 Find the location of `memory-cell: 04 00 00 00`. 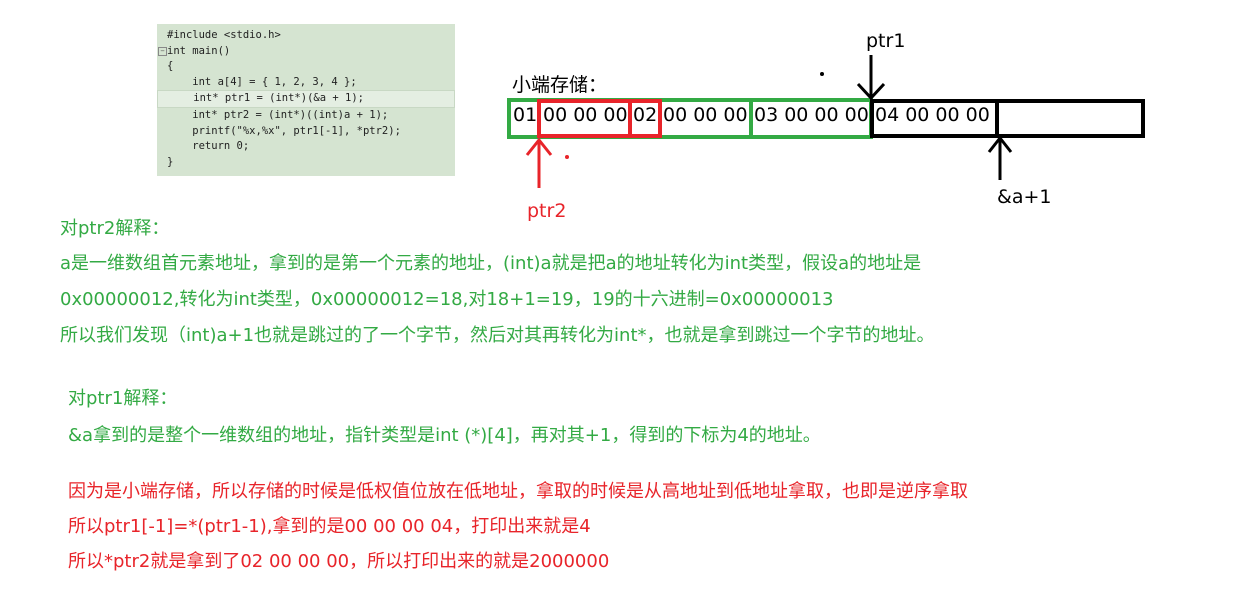

memory-cell: 04 00 00 00 is located at coordinates (932, 115).